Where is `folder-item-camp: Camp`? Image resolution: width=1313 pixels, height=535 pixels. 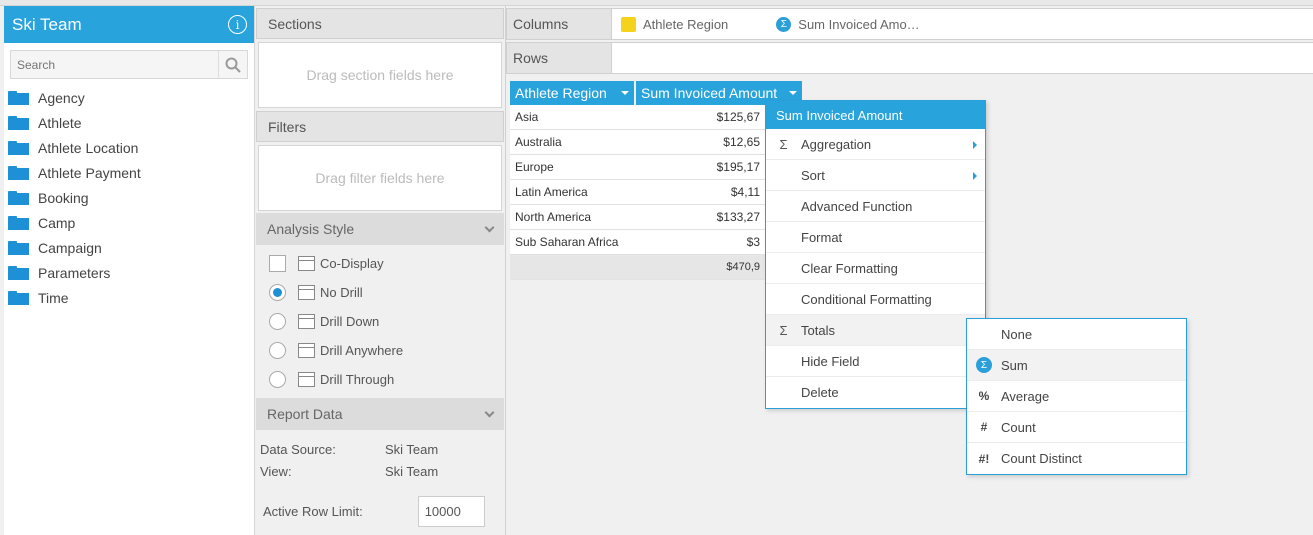
folder-item-camp: Camp is located at coordinates (129, 222).